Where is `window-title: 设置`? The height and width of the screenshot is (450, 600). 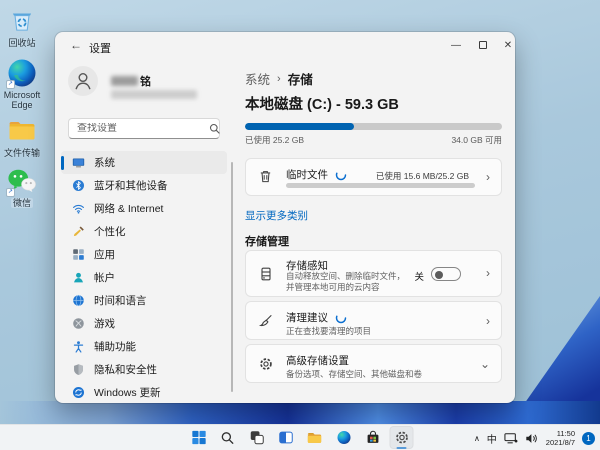 window-title: 设置 is located at coordinates (100, 49).